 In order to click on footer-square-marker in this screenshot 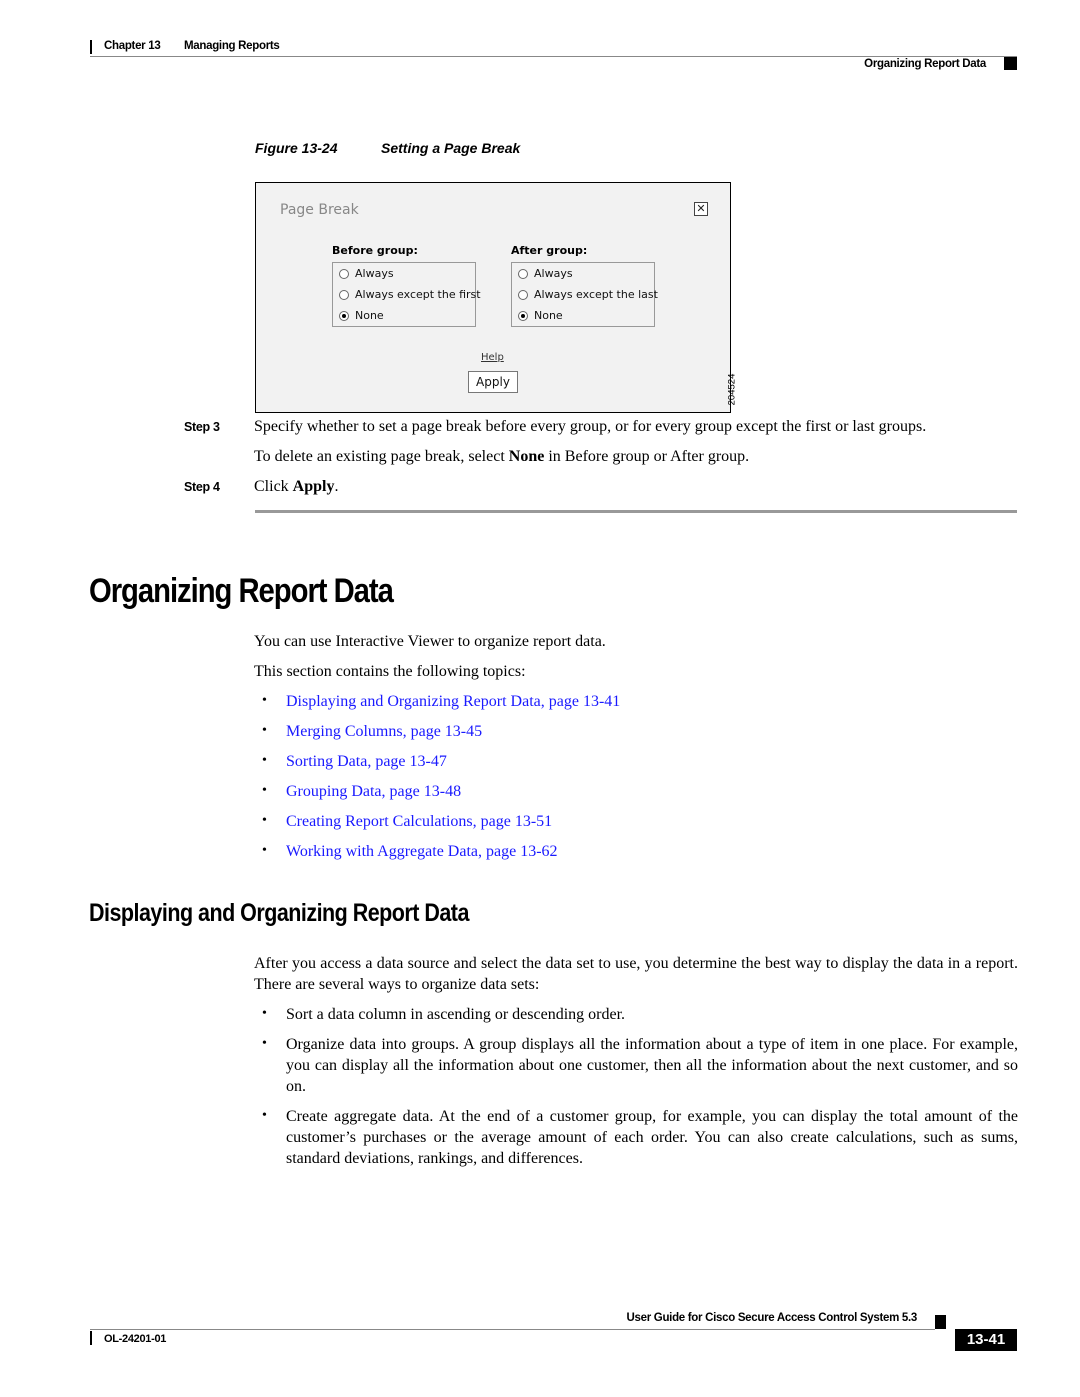, I will do `click(940, 1322)`.